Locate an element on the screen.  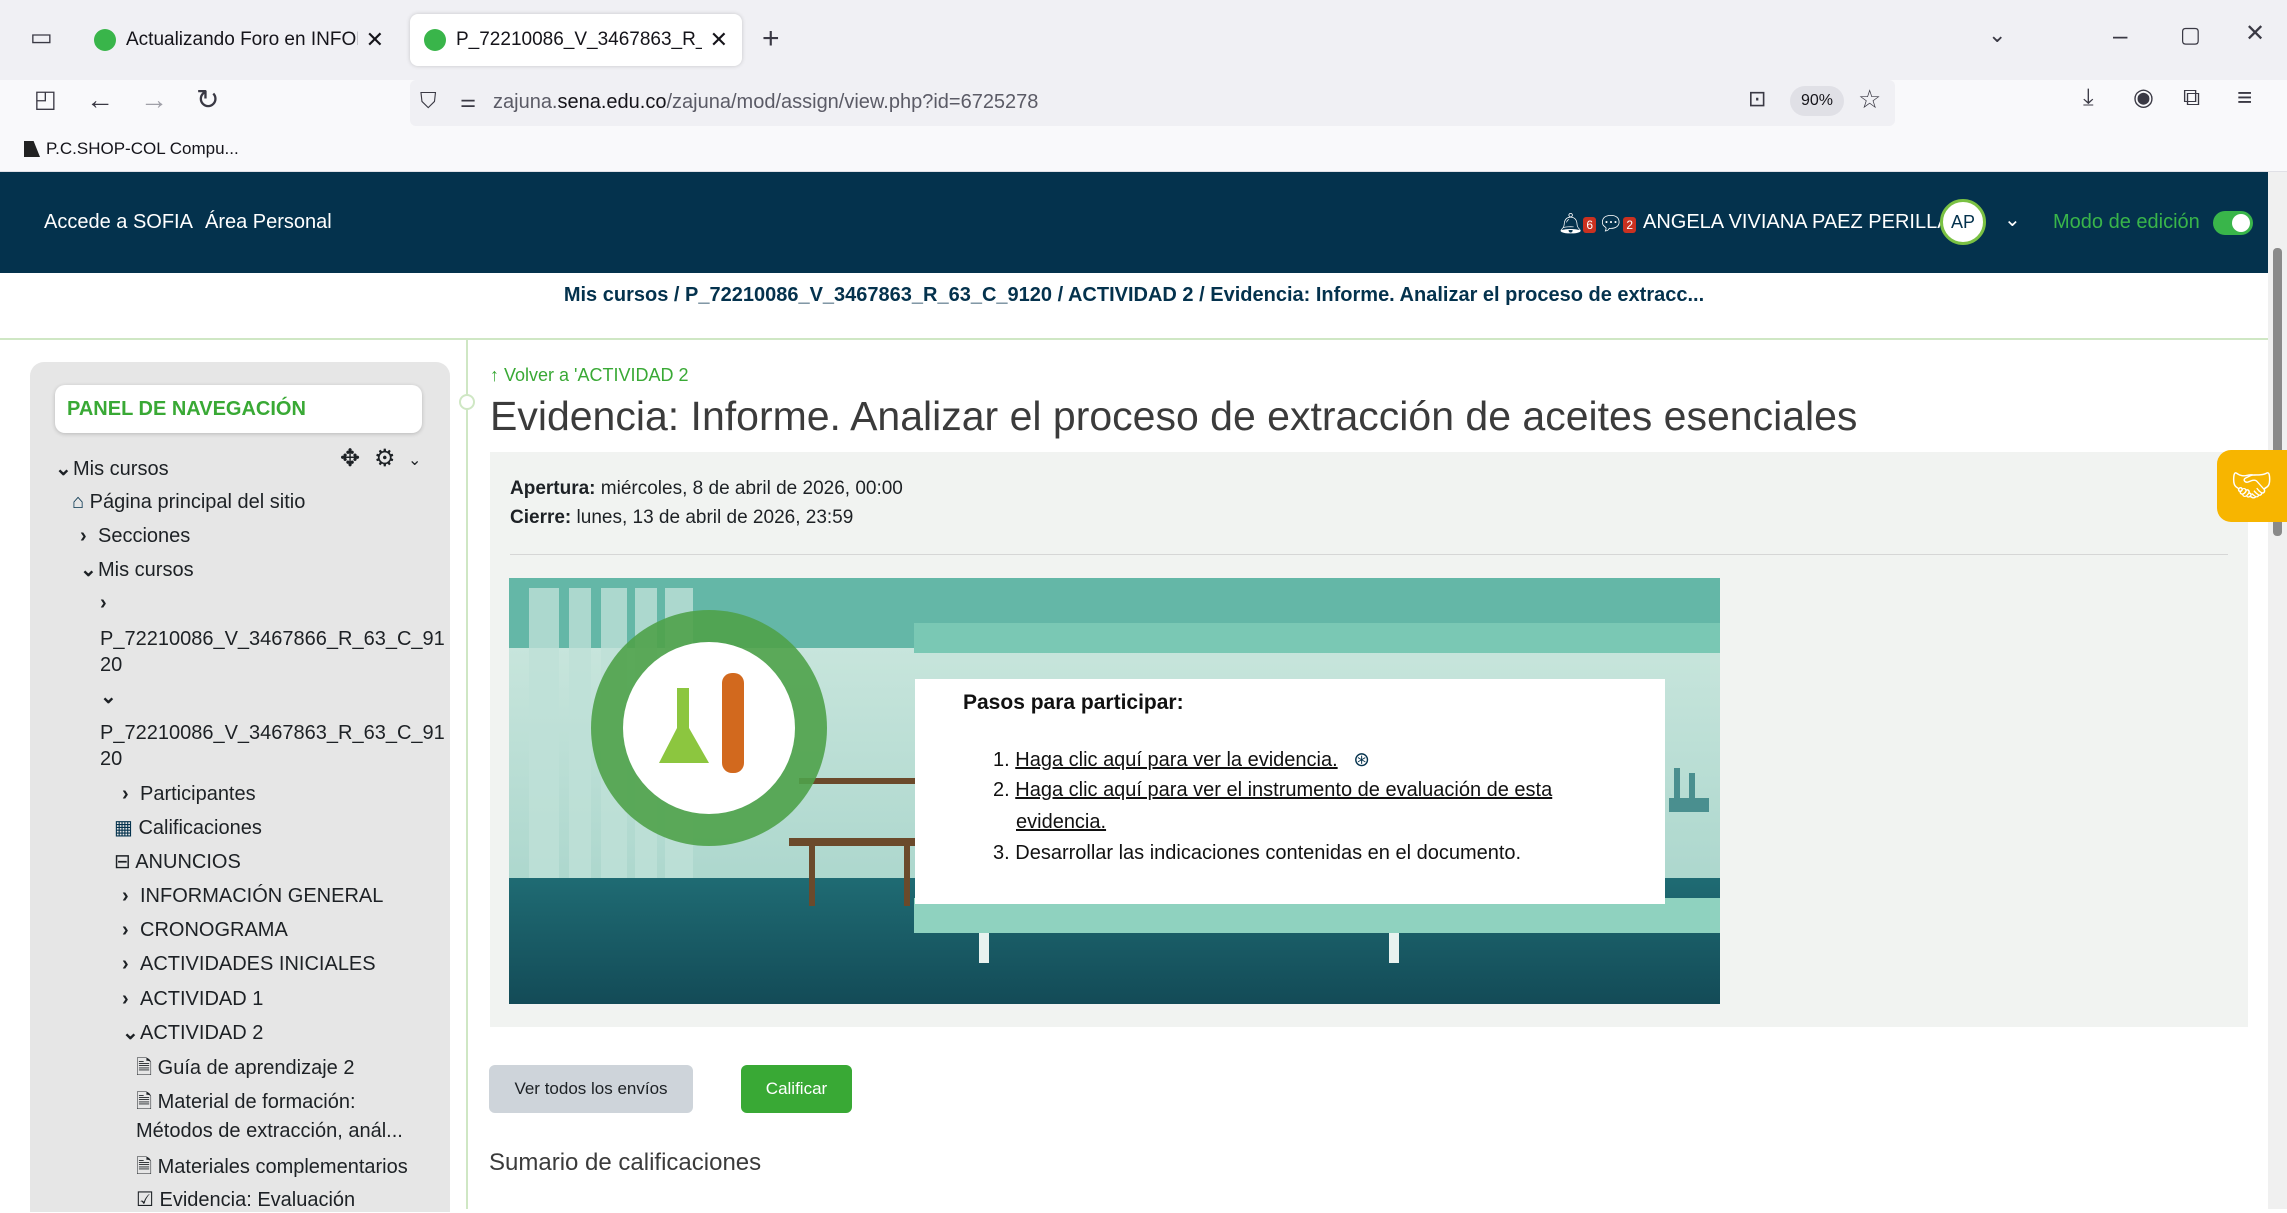
steps-title: Pasos para participar: is located at coordinates (1073, 702).